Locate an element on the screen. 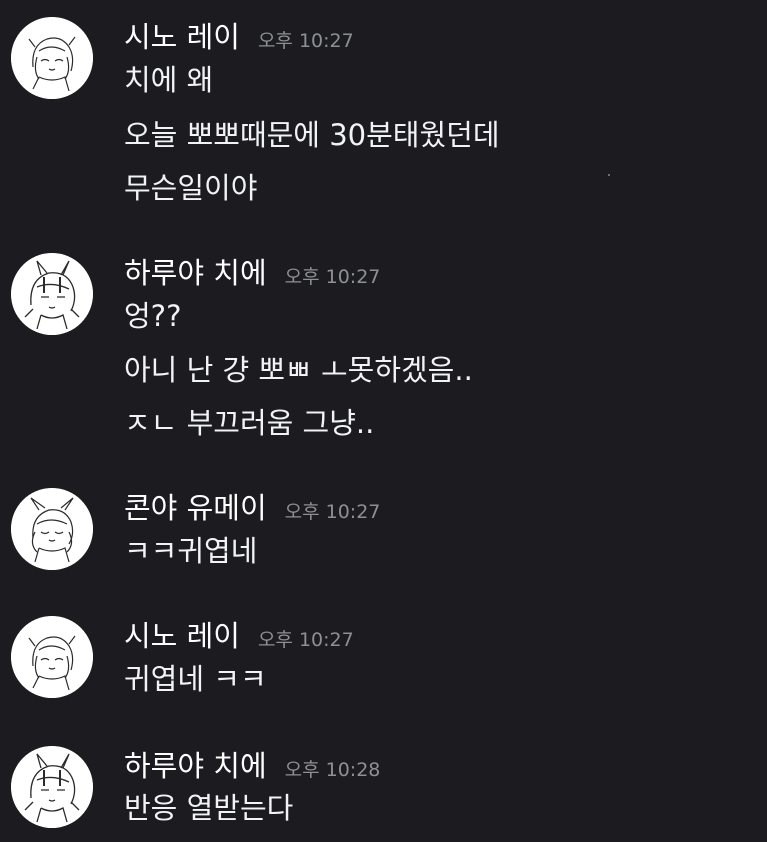 The width and height of the screenshot is (767, 842). message-header: 하루야 치에 오후 10:27 is located at coordinates (252, 273).